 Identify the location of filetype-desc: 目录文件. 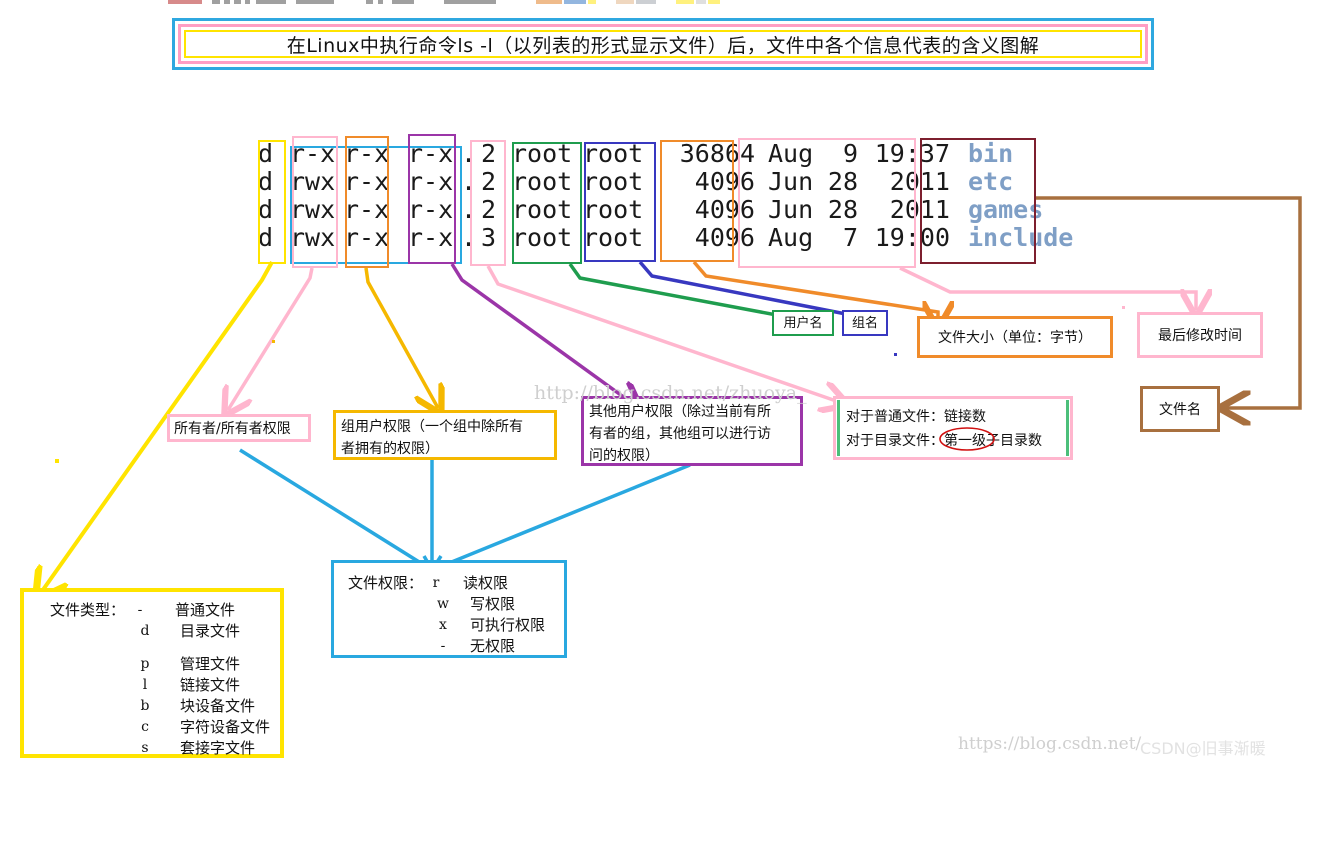
(210, 631).